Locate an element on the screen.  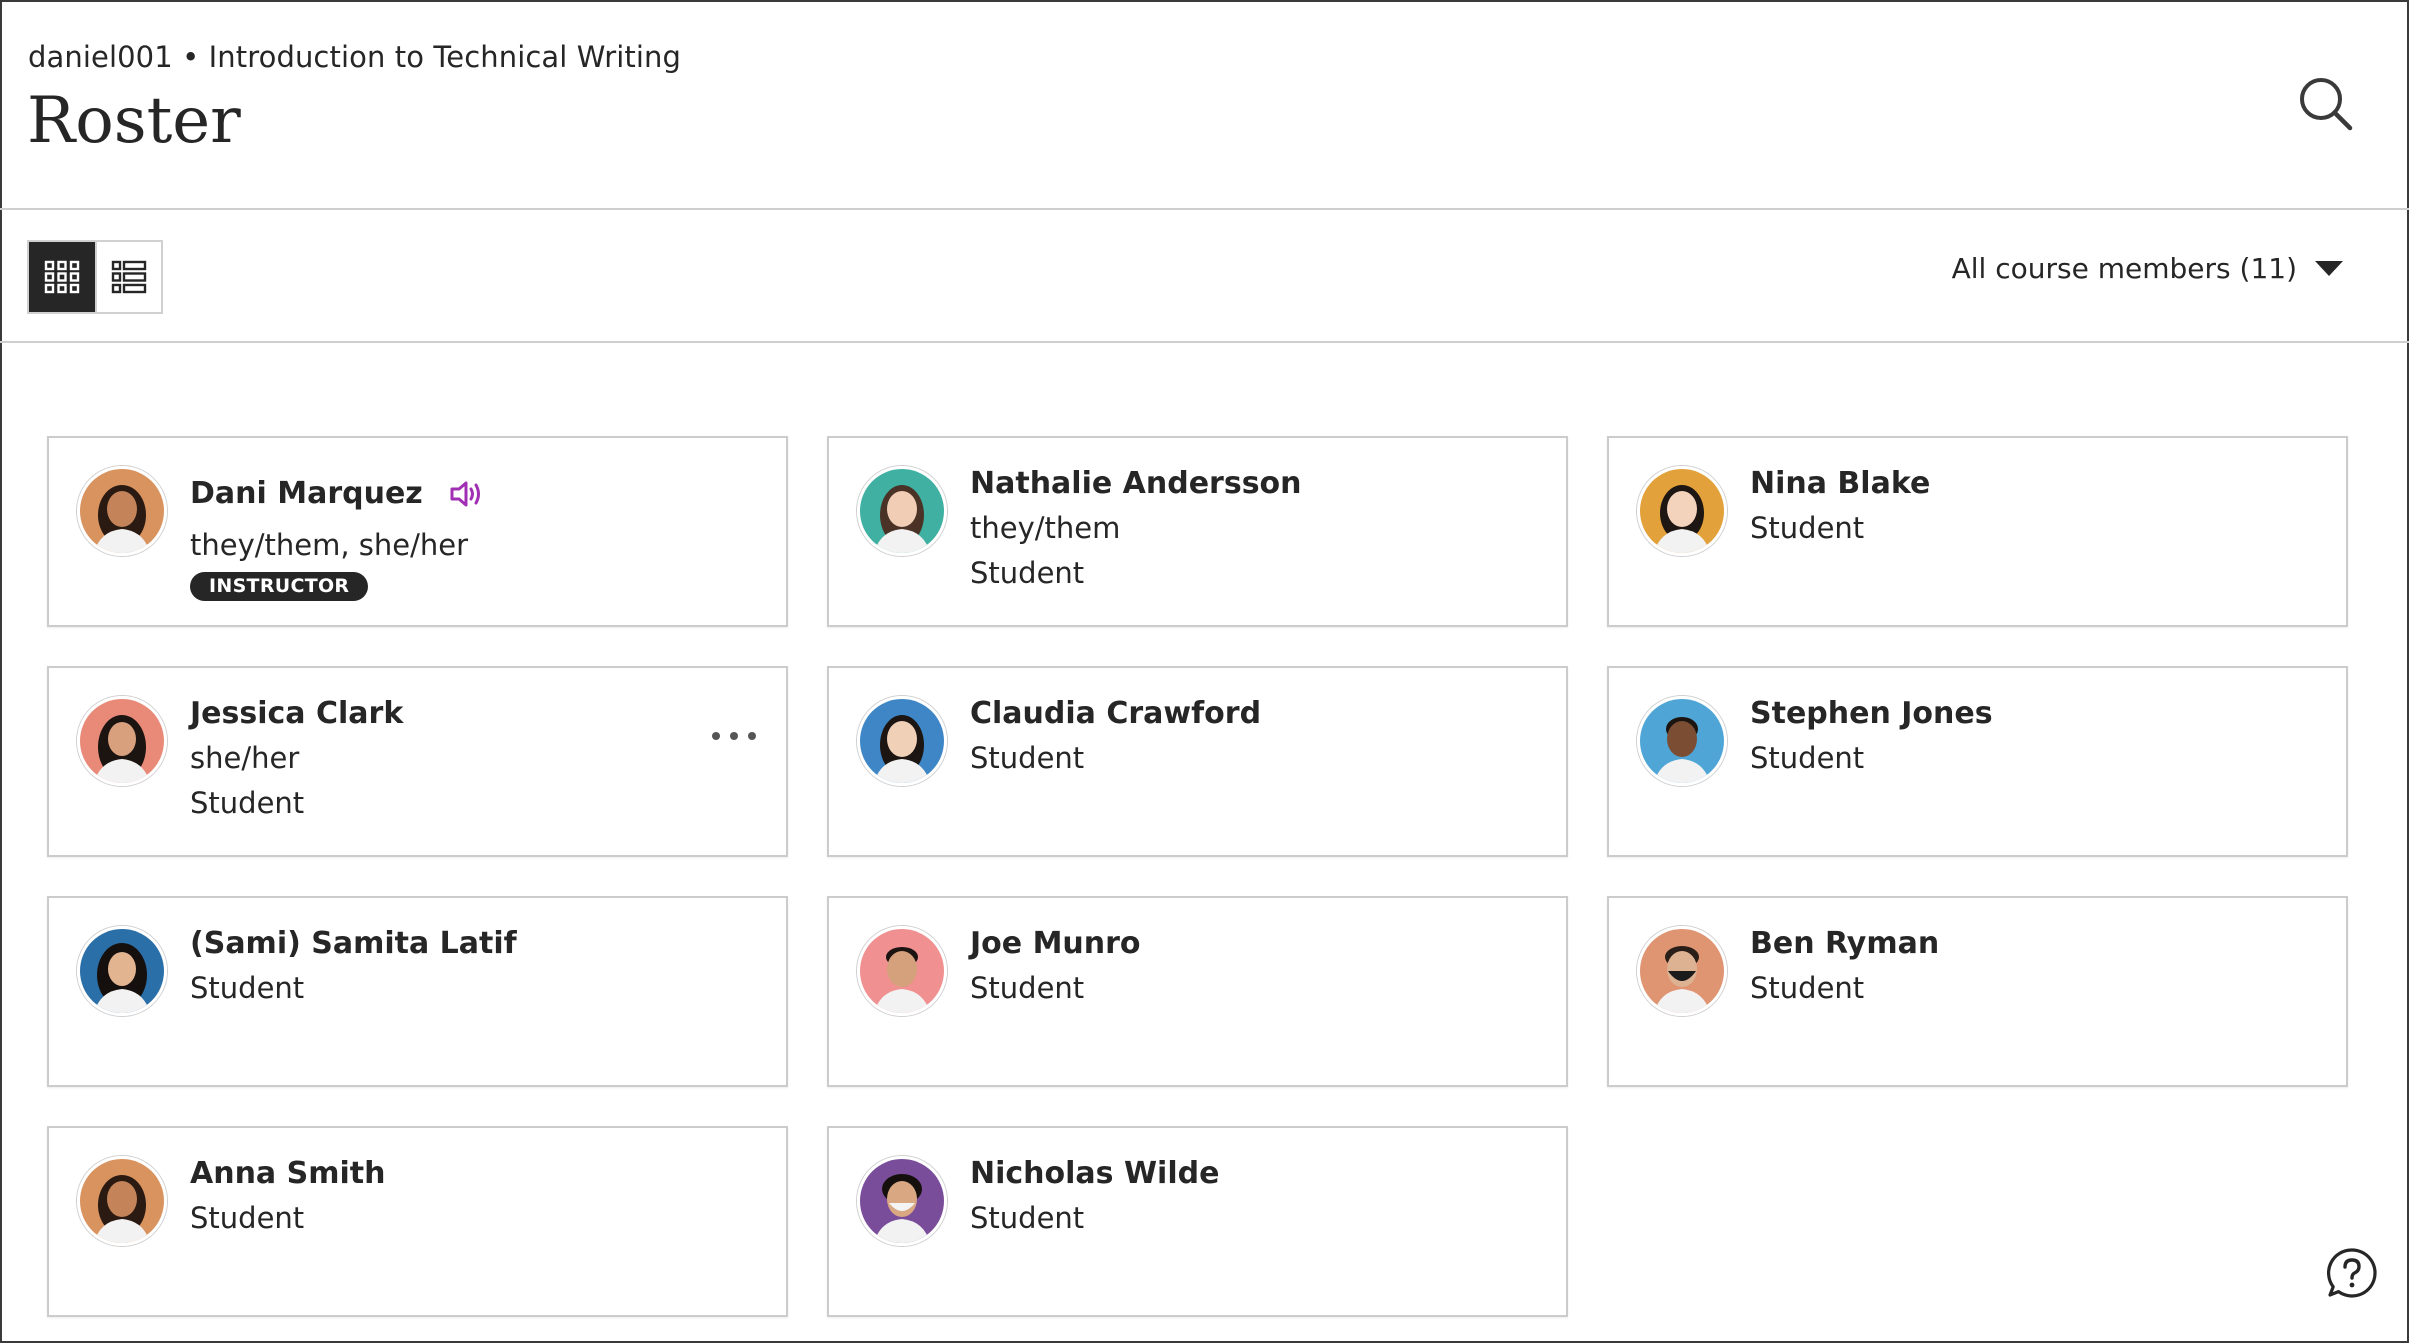
name-pronunciation-audio-button is located at coordinates (467, 494).